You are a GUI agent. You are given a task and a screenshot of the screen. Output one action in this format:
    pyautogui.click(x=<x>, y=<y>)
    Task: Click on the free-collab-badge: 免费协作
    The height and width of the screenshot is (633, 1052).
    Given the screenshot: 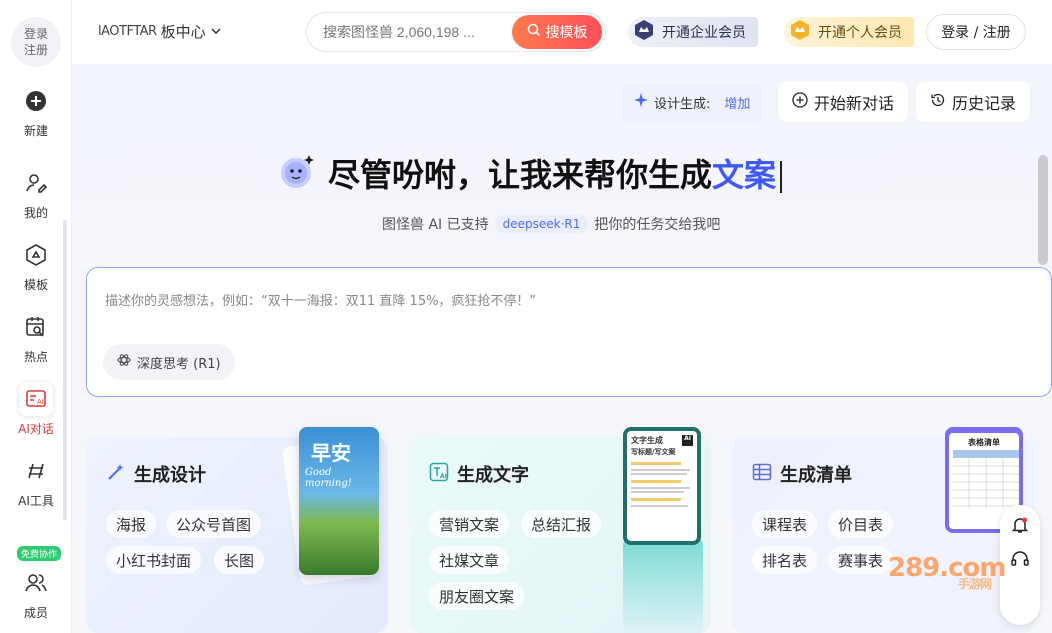 What is the action you would take?
    pyautogui.click(x=39, y=553)
    